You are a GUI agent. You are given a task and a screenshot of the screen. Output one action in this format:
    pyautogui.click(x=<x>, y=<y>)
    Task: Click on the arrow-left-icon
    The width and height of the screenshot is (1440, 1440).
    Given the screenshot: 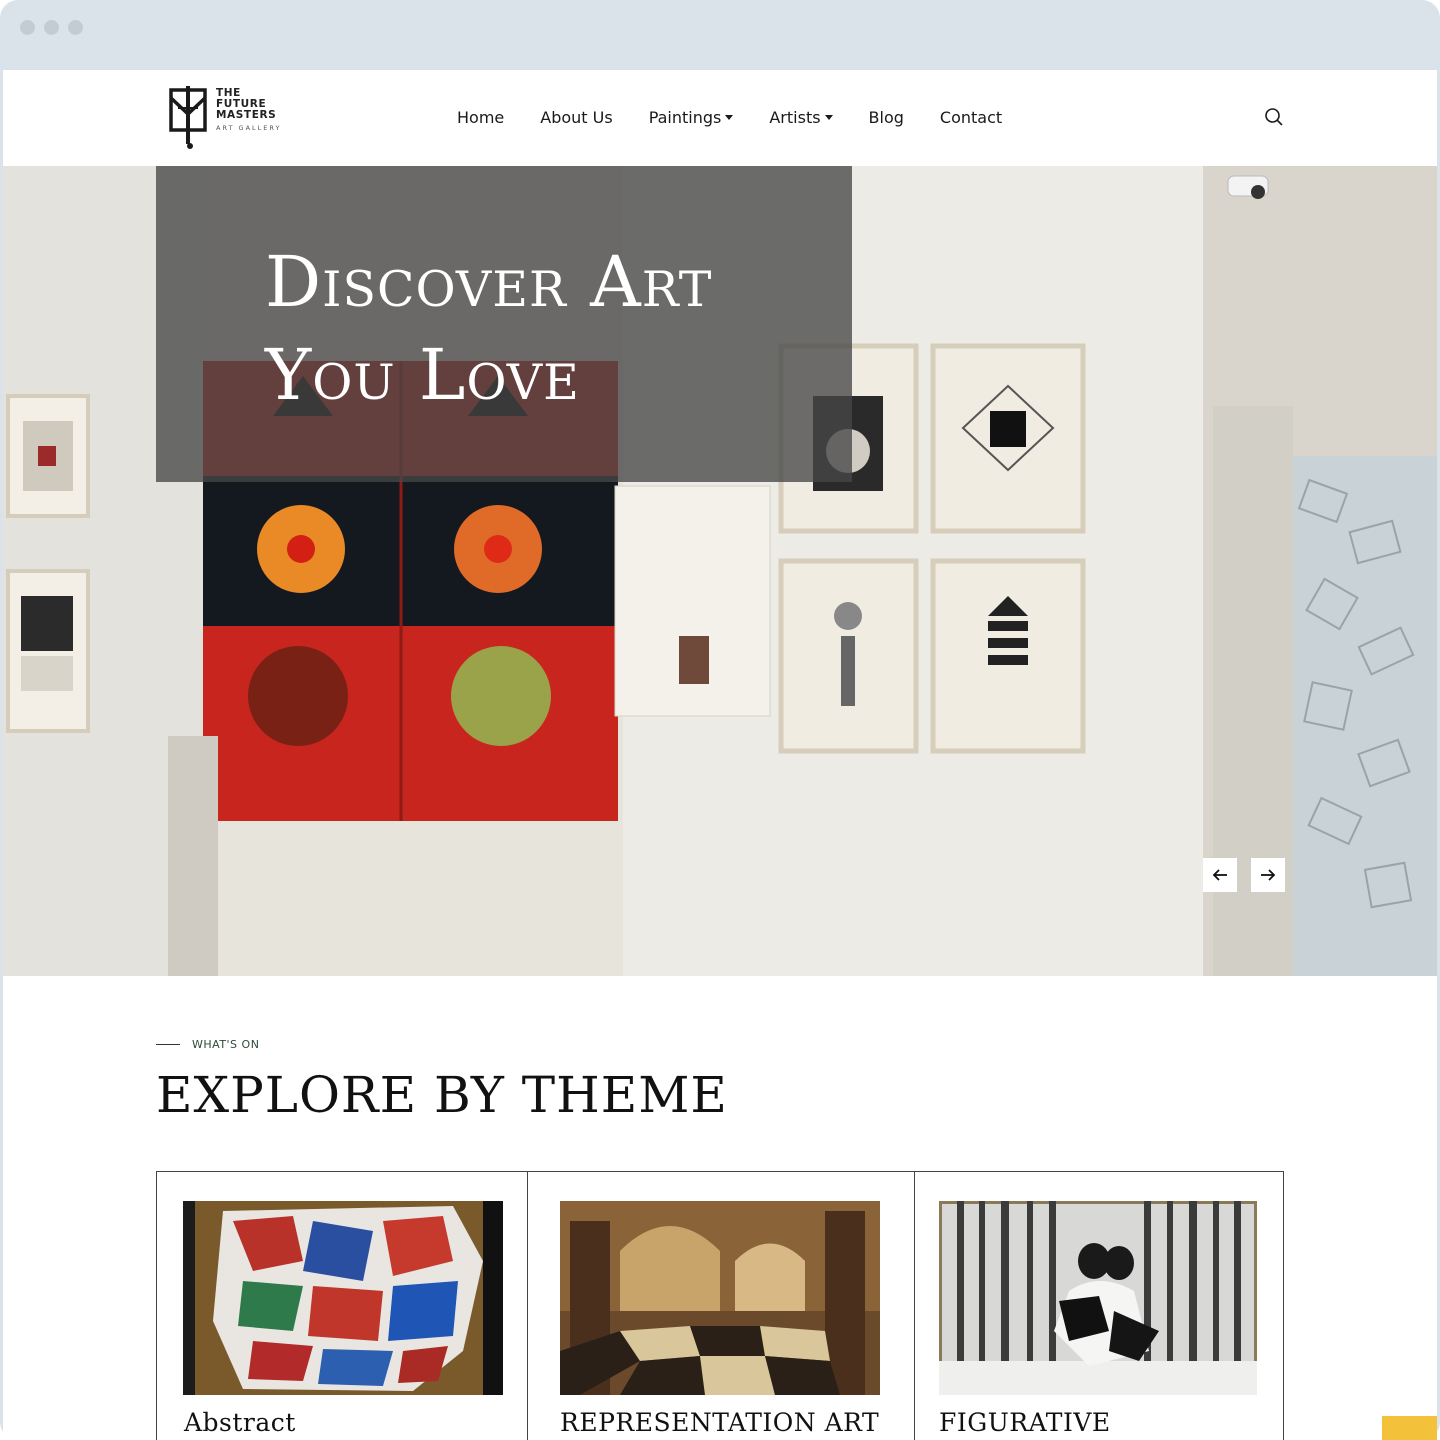 What is the action you would take?
    pyautogui.click(x=1219, y=875)
    